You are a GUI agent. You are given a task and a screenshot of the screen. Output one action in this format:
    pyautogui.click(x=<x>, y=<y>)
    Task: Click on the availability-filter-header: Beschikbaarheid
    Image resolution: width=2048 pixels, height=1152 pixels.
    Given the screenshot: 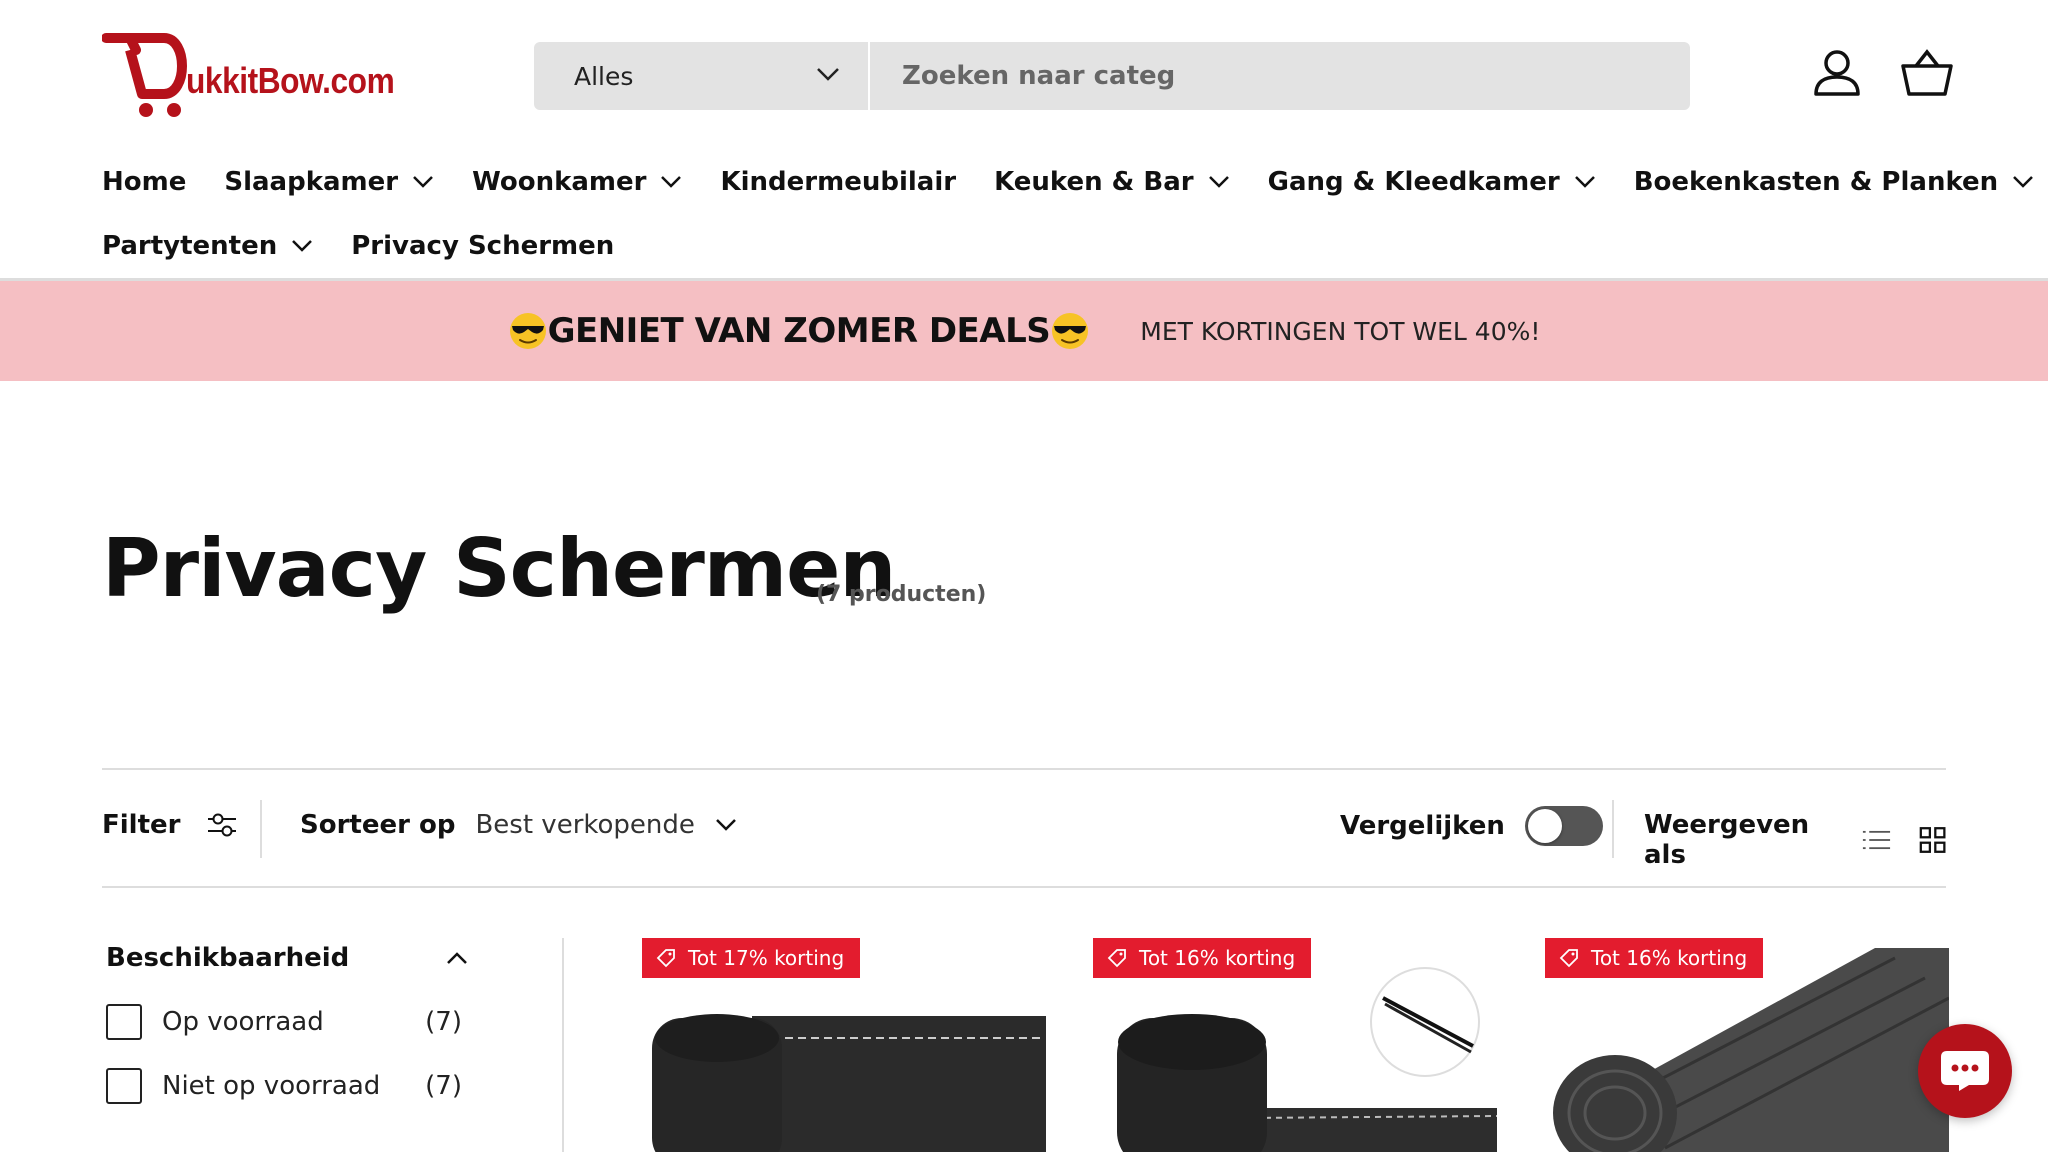 What is the action you would take?
    pyautogui.click(x=292, y=958)
    